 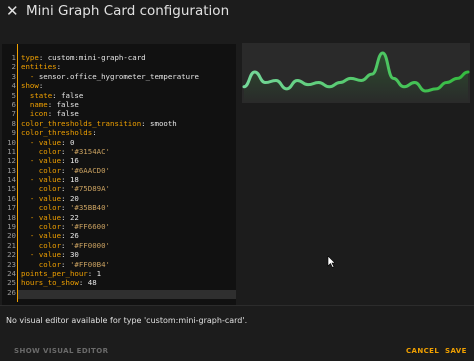 I want to click on code-line: - value: 0, so click(x=128, y=142).